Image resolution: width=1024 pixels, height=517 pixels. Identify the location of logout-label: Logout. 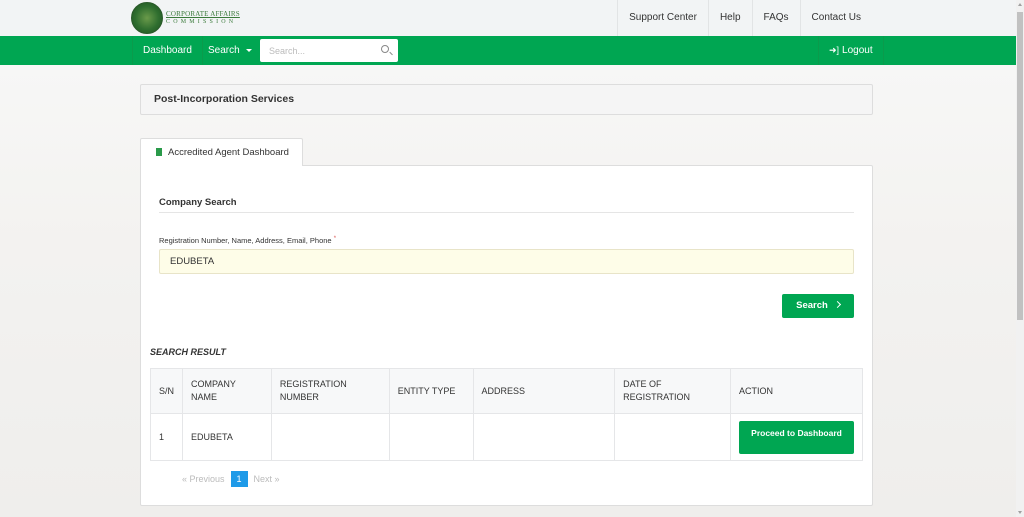
(857, 50).